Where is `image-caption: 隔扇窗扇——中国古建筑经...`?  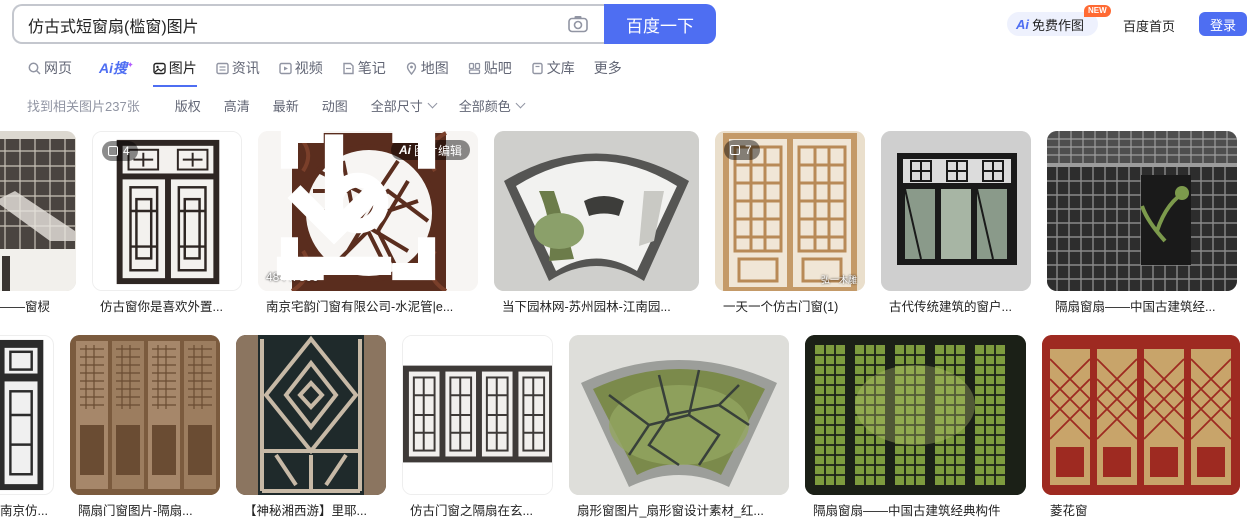
image-caption: 隔扇窗扇——中国古建筑经... is located at coordinates (1147, 305).